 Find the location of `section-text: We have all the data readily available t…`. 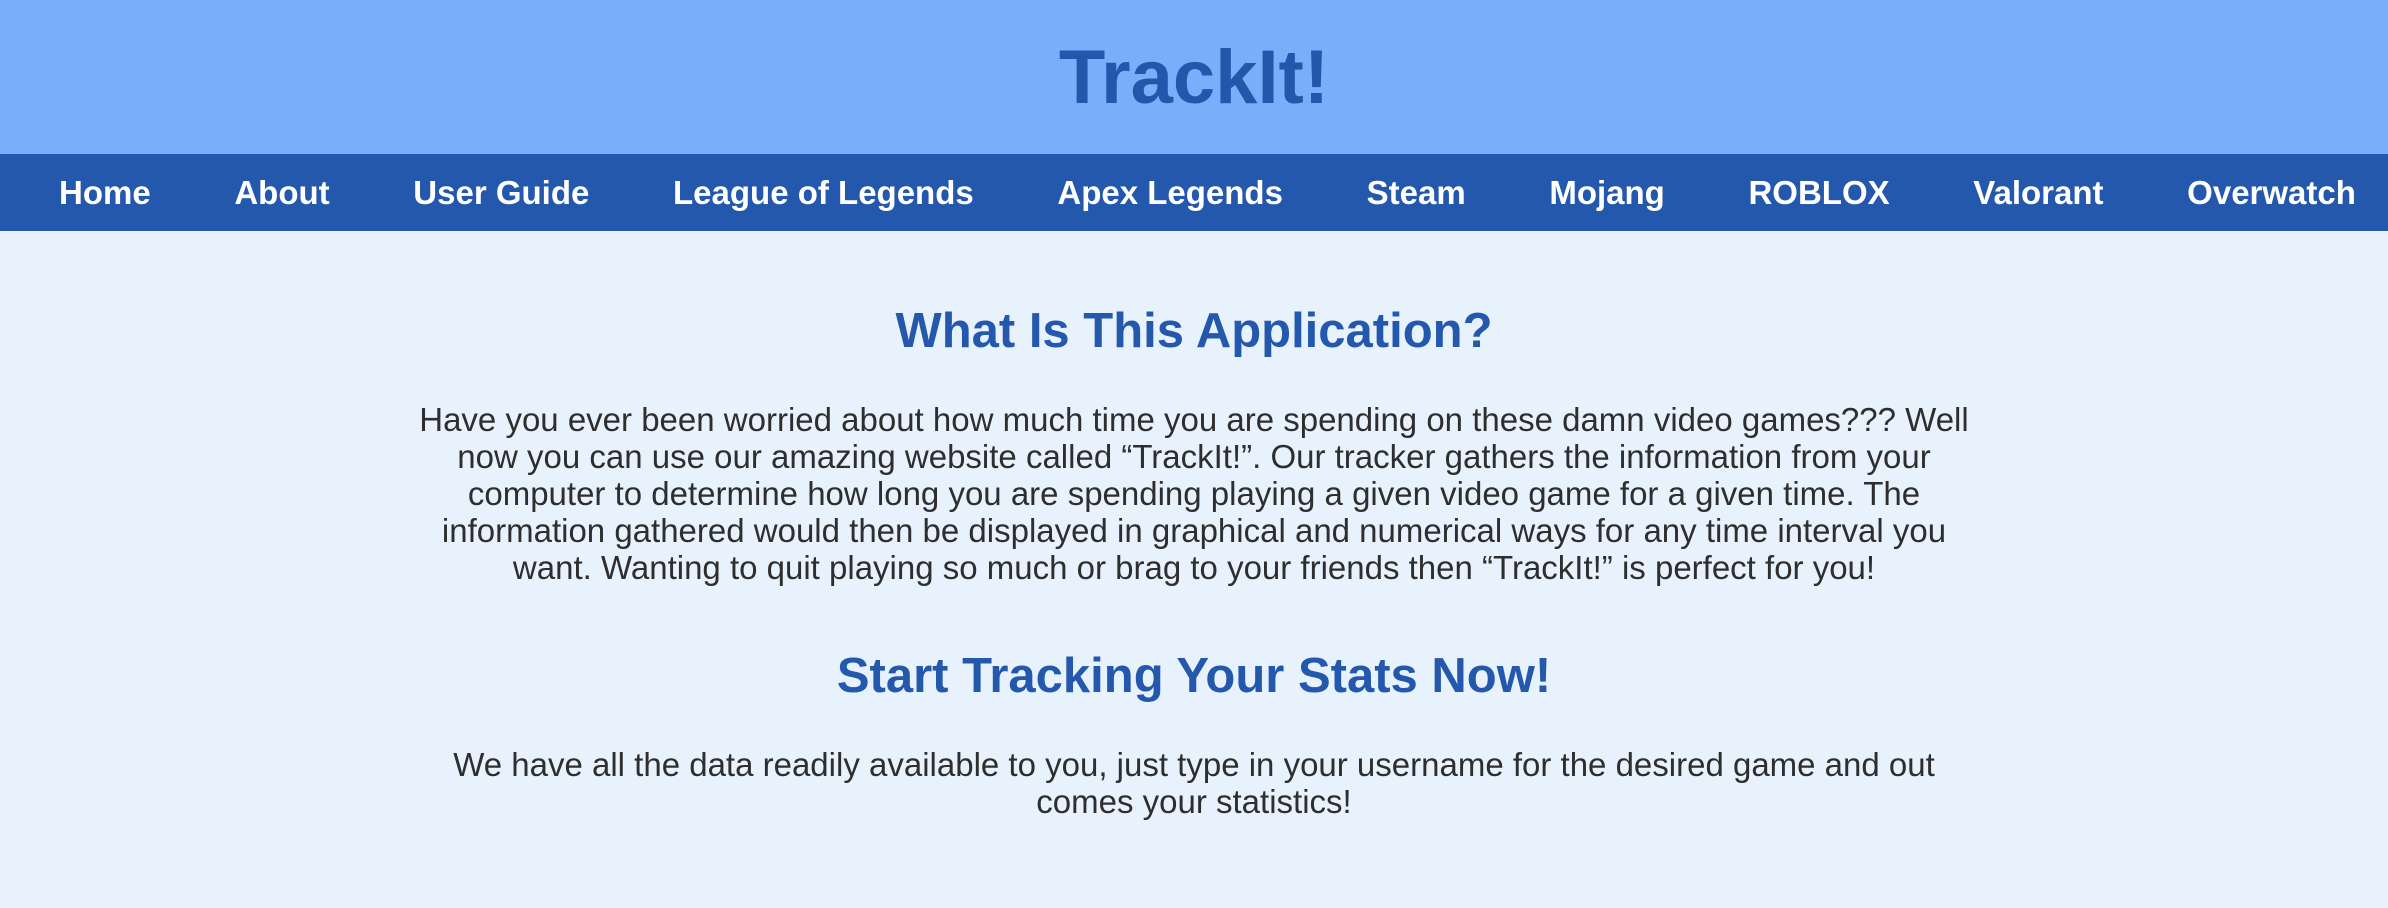

section-text: We have all the data readily available t… is located at coordinates (1194, 783).